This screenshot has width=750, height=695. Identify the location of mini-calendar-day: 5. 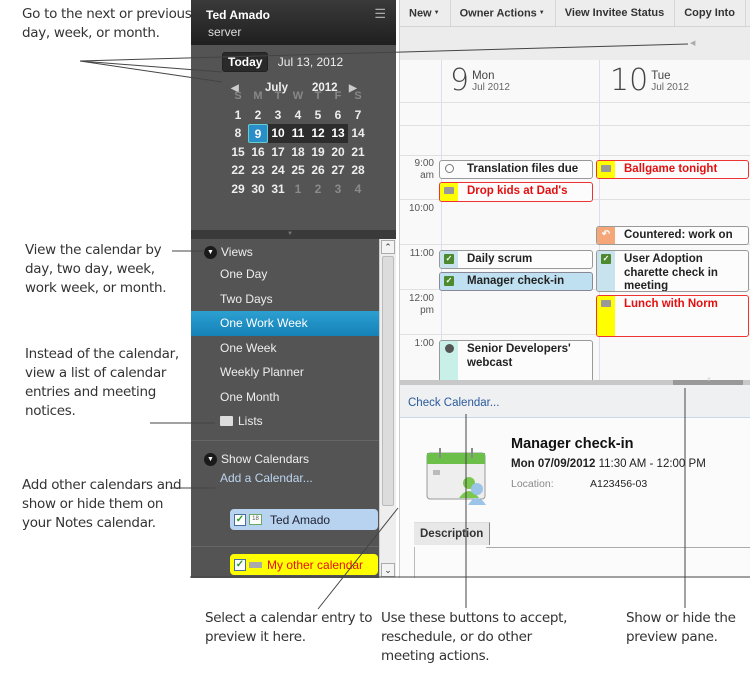
(318, 115).